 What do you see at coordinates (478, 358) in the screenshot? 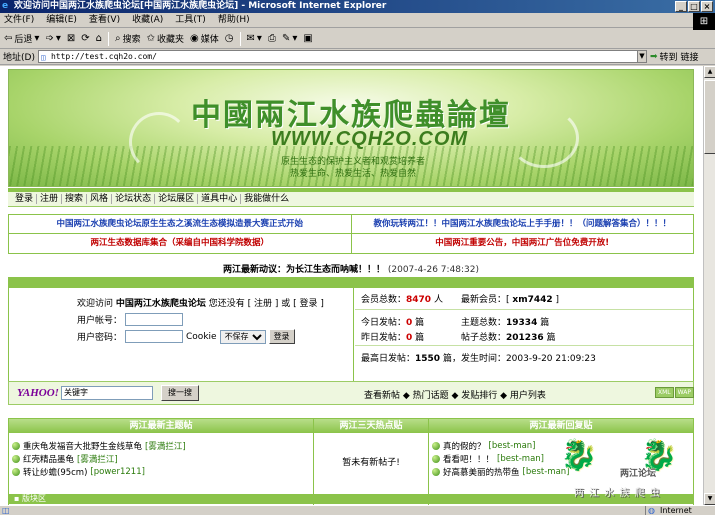
I see `stats-row: 最高日发帖：1550 篇，发生时间：2003-9-20 21:09:23` at bounding box center [478, 358].